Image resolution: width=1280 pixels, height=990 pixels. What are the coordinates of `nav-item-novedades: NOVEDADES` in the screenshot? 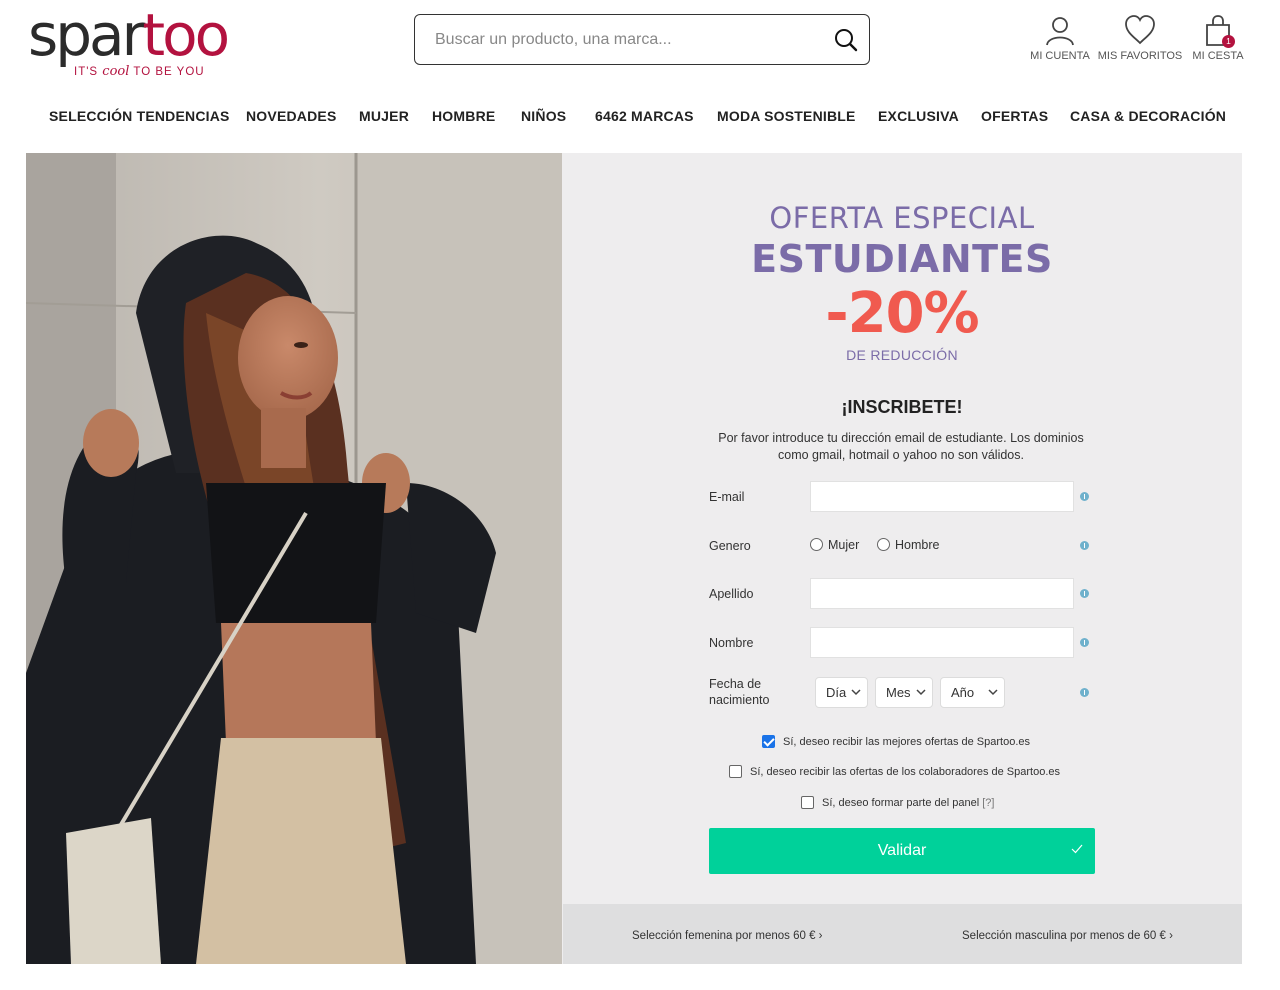 It's located at (291, 116).